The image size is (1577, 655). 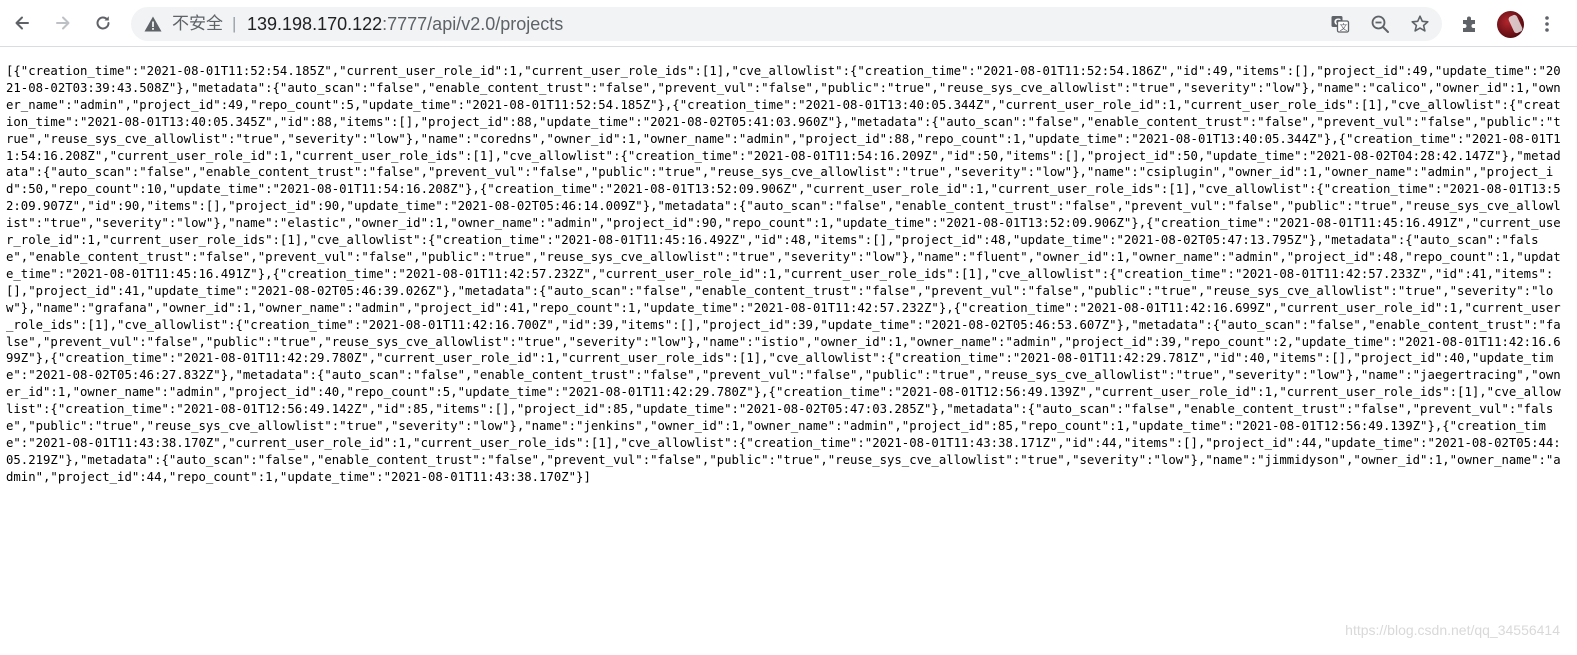 I want to click on back-arrow-icon, so click(x=22, y=23).